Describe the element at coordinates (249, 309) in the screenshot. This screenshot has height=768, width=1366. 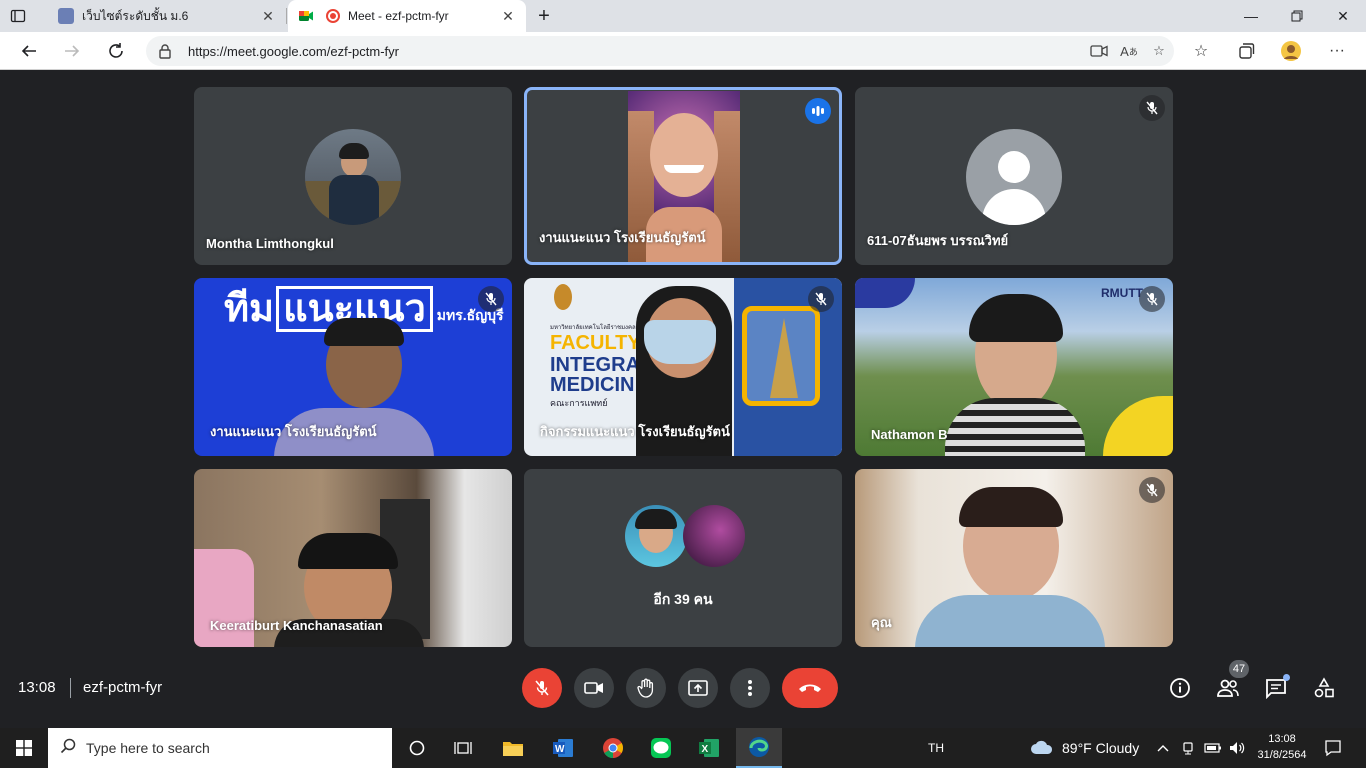
I see `banner-team-text: ทีม` at that location.